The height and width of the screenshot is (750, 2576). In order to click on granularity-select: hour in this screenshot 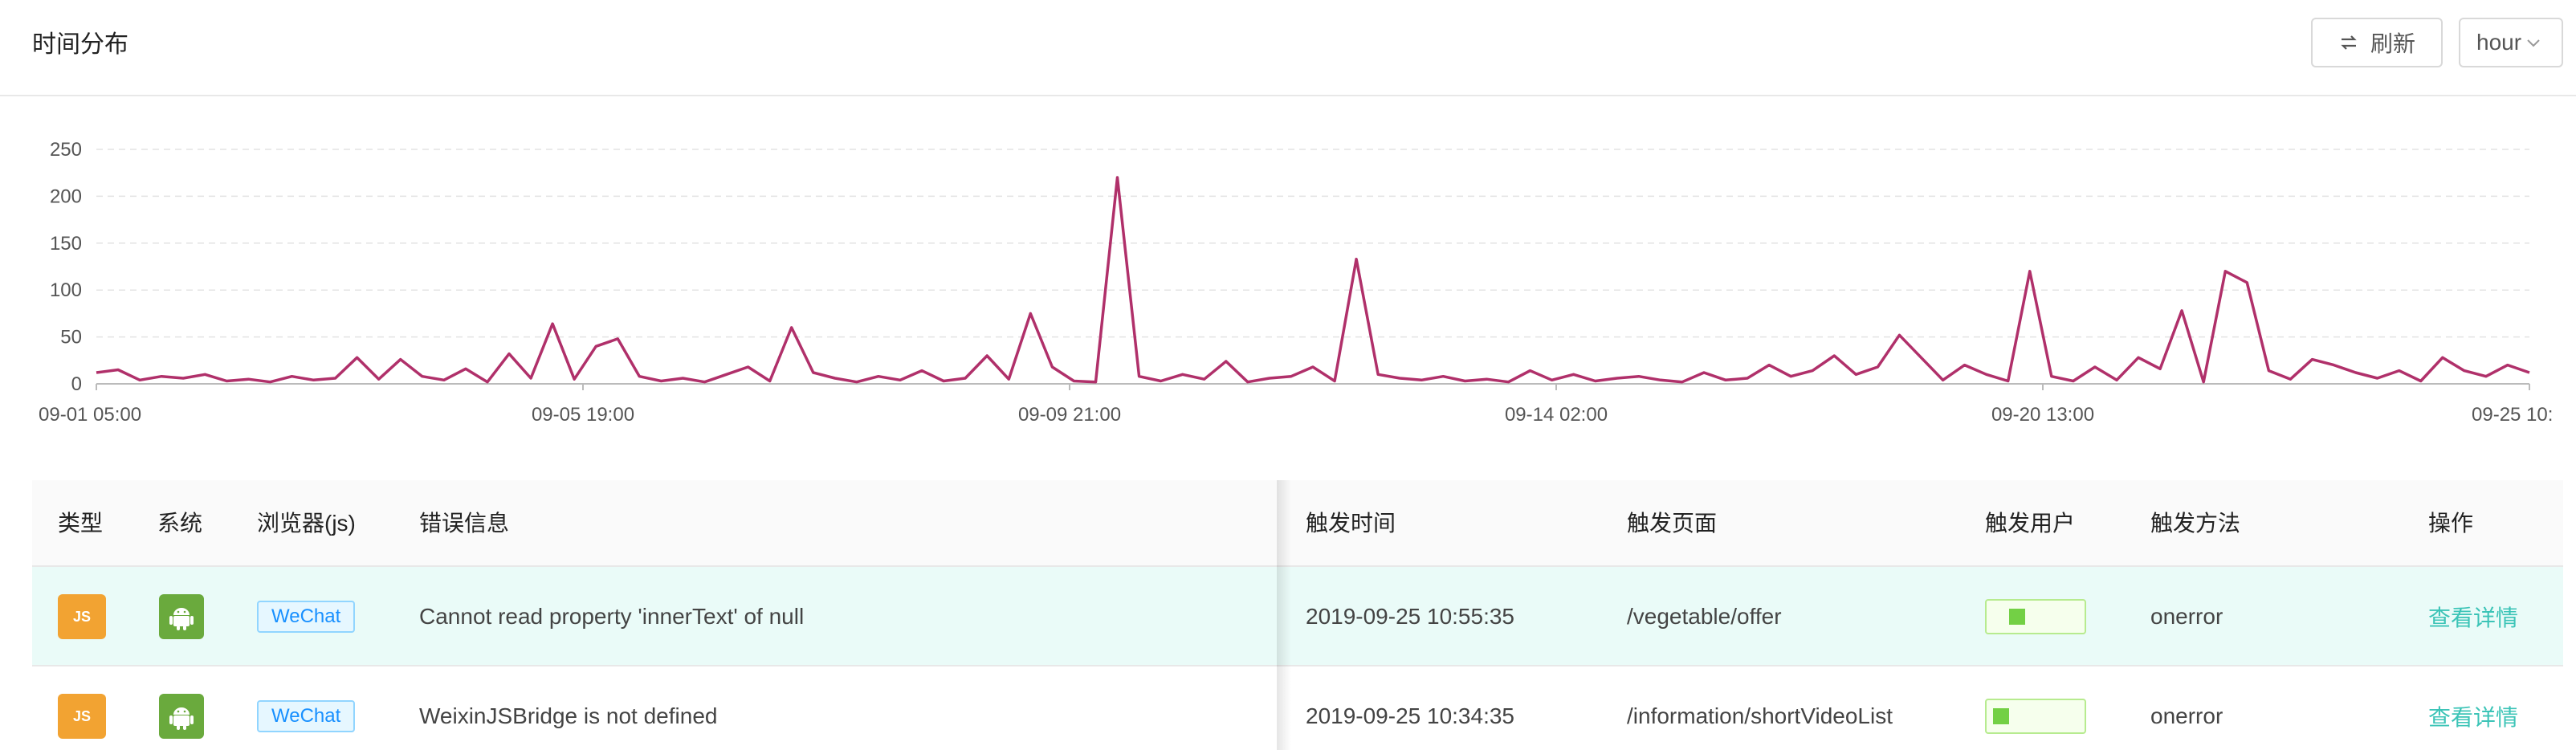, I will do `click(2511, 42)`.